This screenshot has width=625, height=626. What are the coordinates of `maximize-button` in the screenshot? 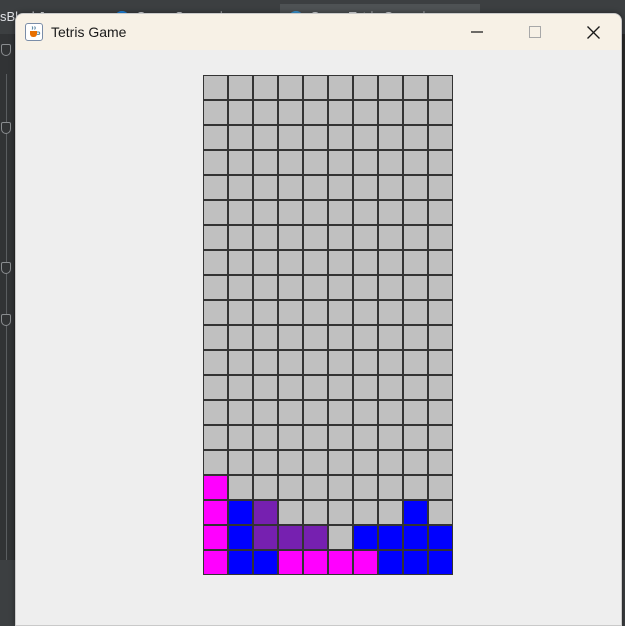 It's located at (535, 32).